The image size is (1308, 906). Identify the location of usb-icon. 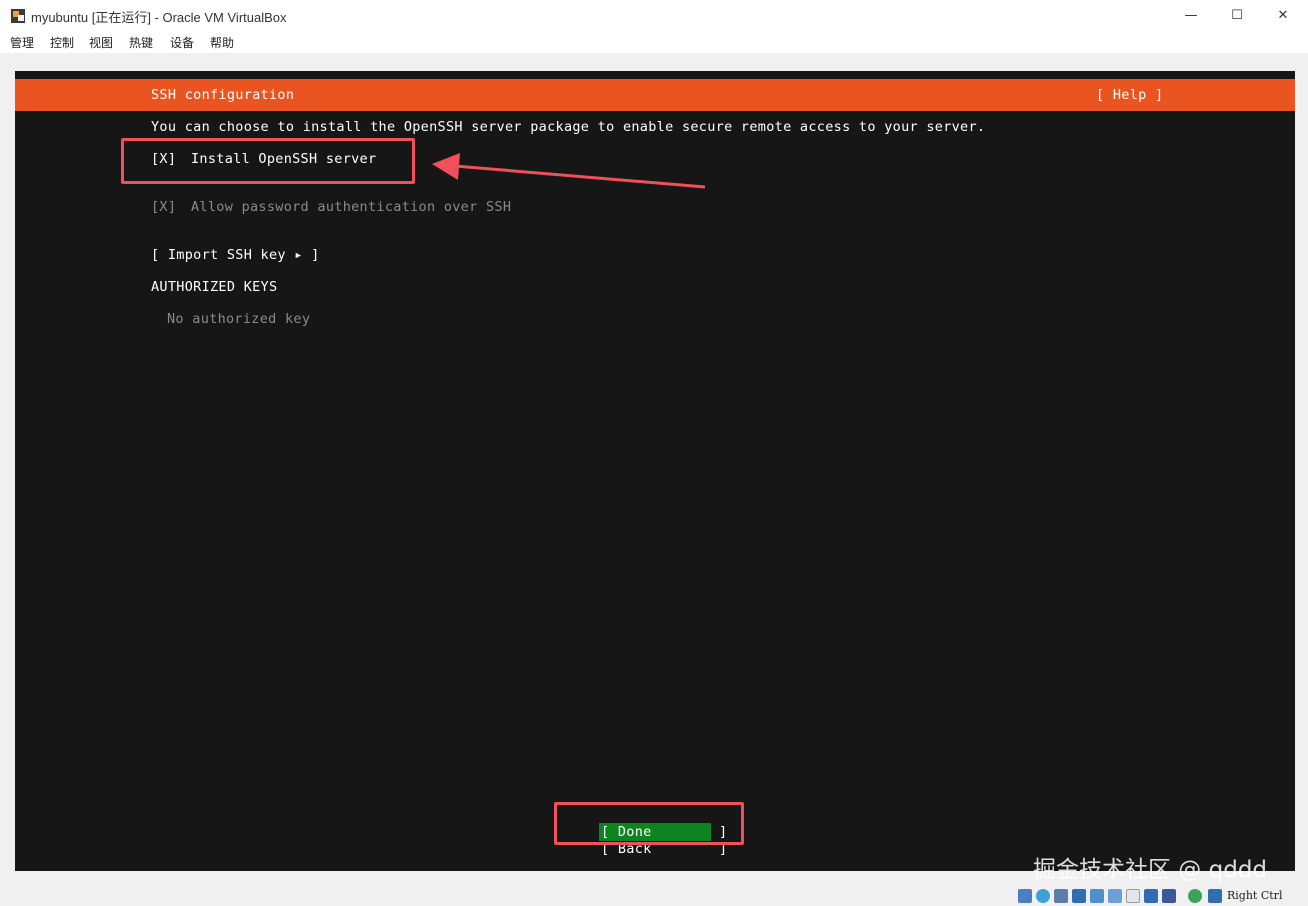
(1097, 896).